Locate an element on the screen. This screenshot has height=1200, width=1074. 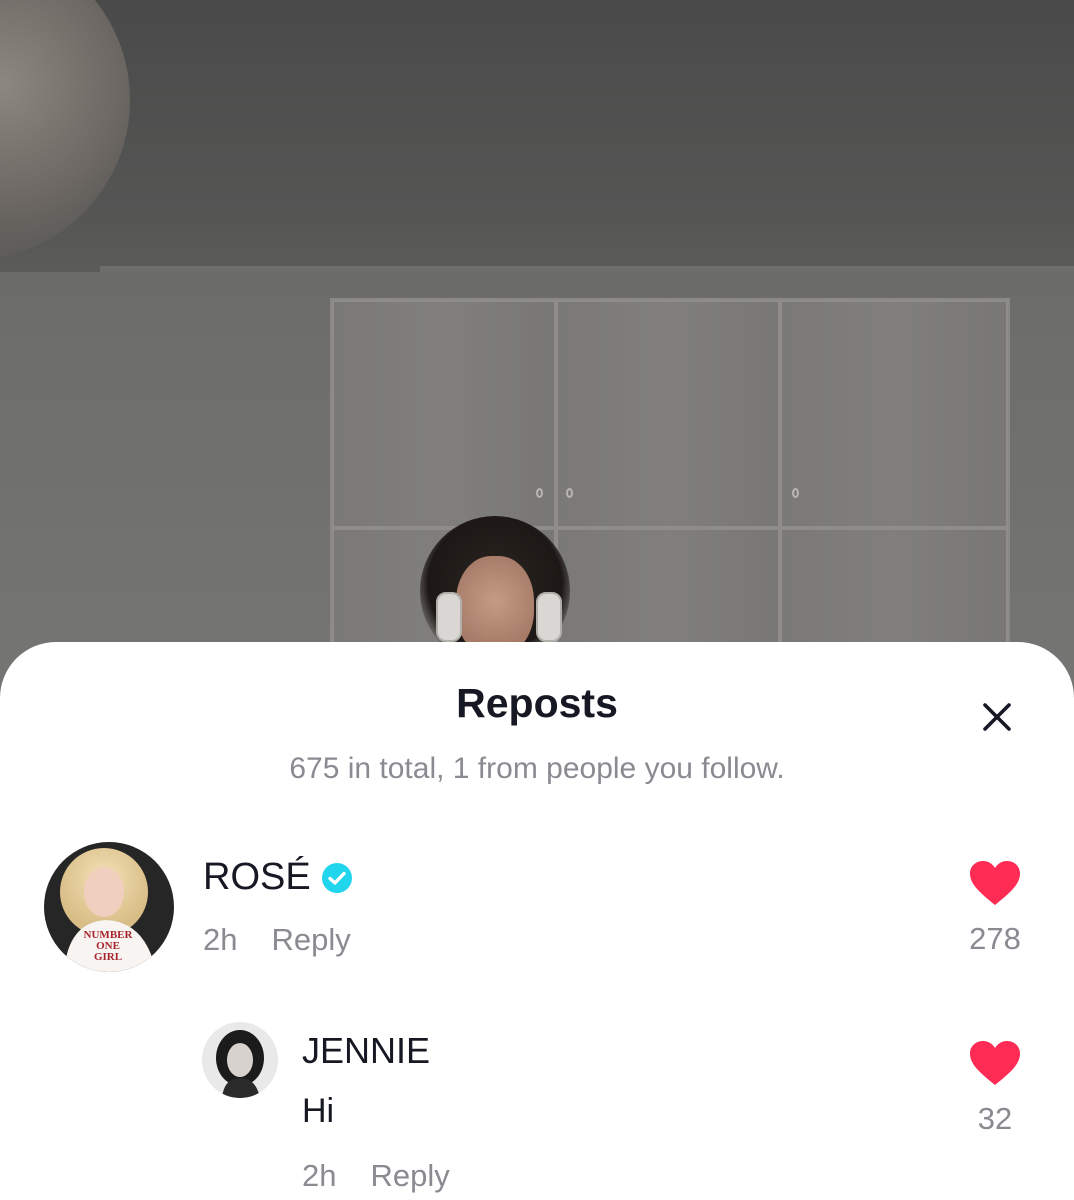
username: JENNIE is located at coordinates (366, 1051).